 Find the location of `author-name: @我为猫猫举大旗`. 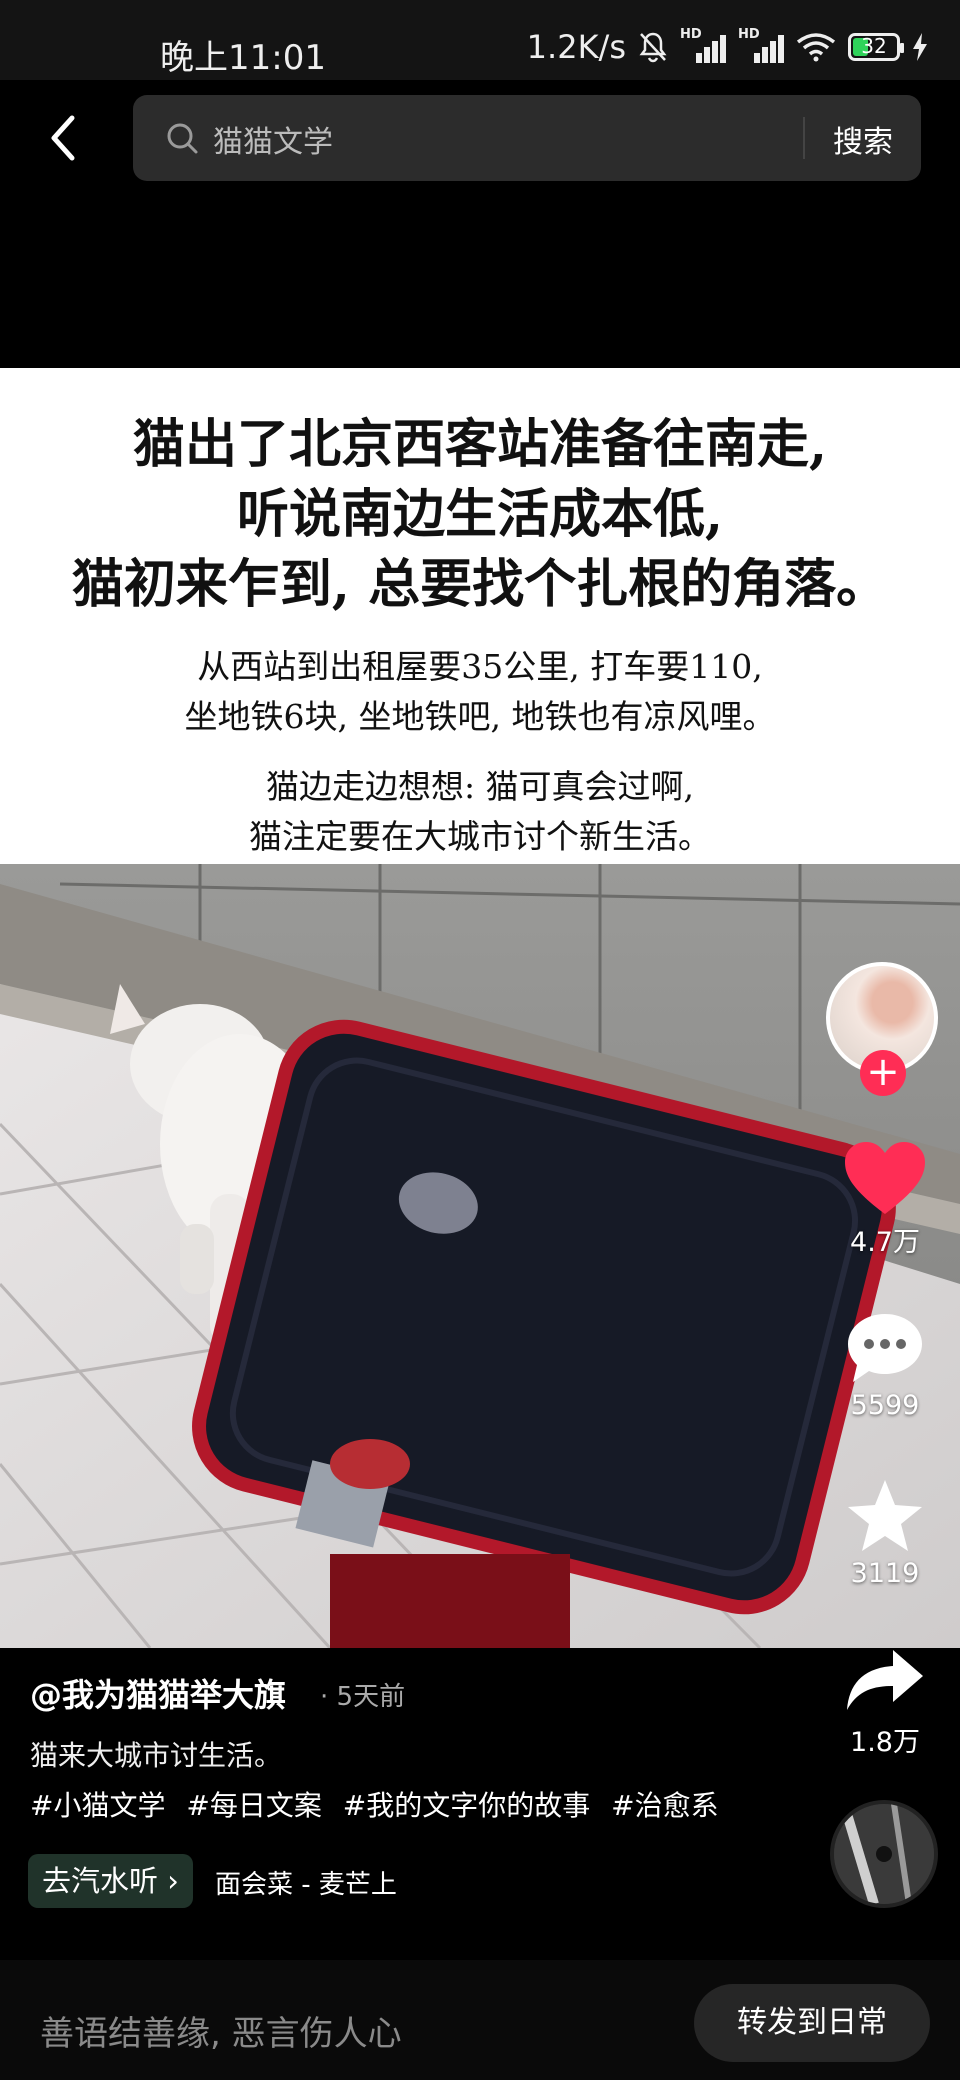

author-name: @我为猫猫举大旗 is located at coordinates (158, 1693).